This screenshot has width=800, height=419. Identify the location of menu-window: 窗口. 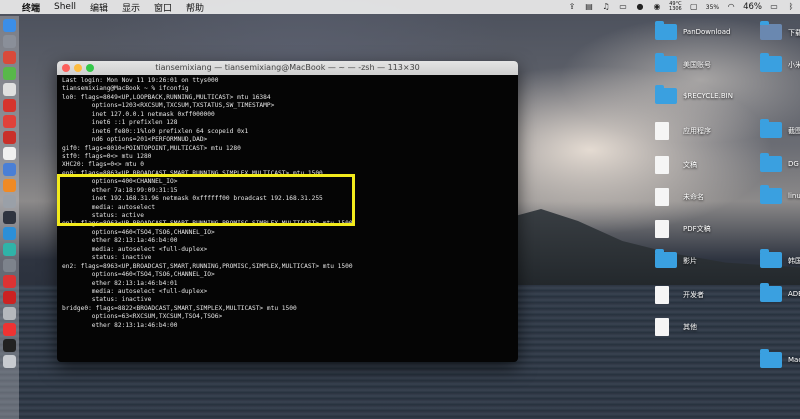
(163, 7).